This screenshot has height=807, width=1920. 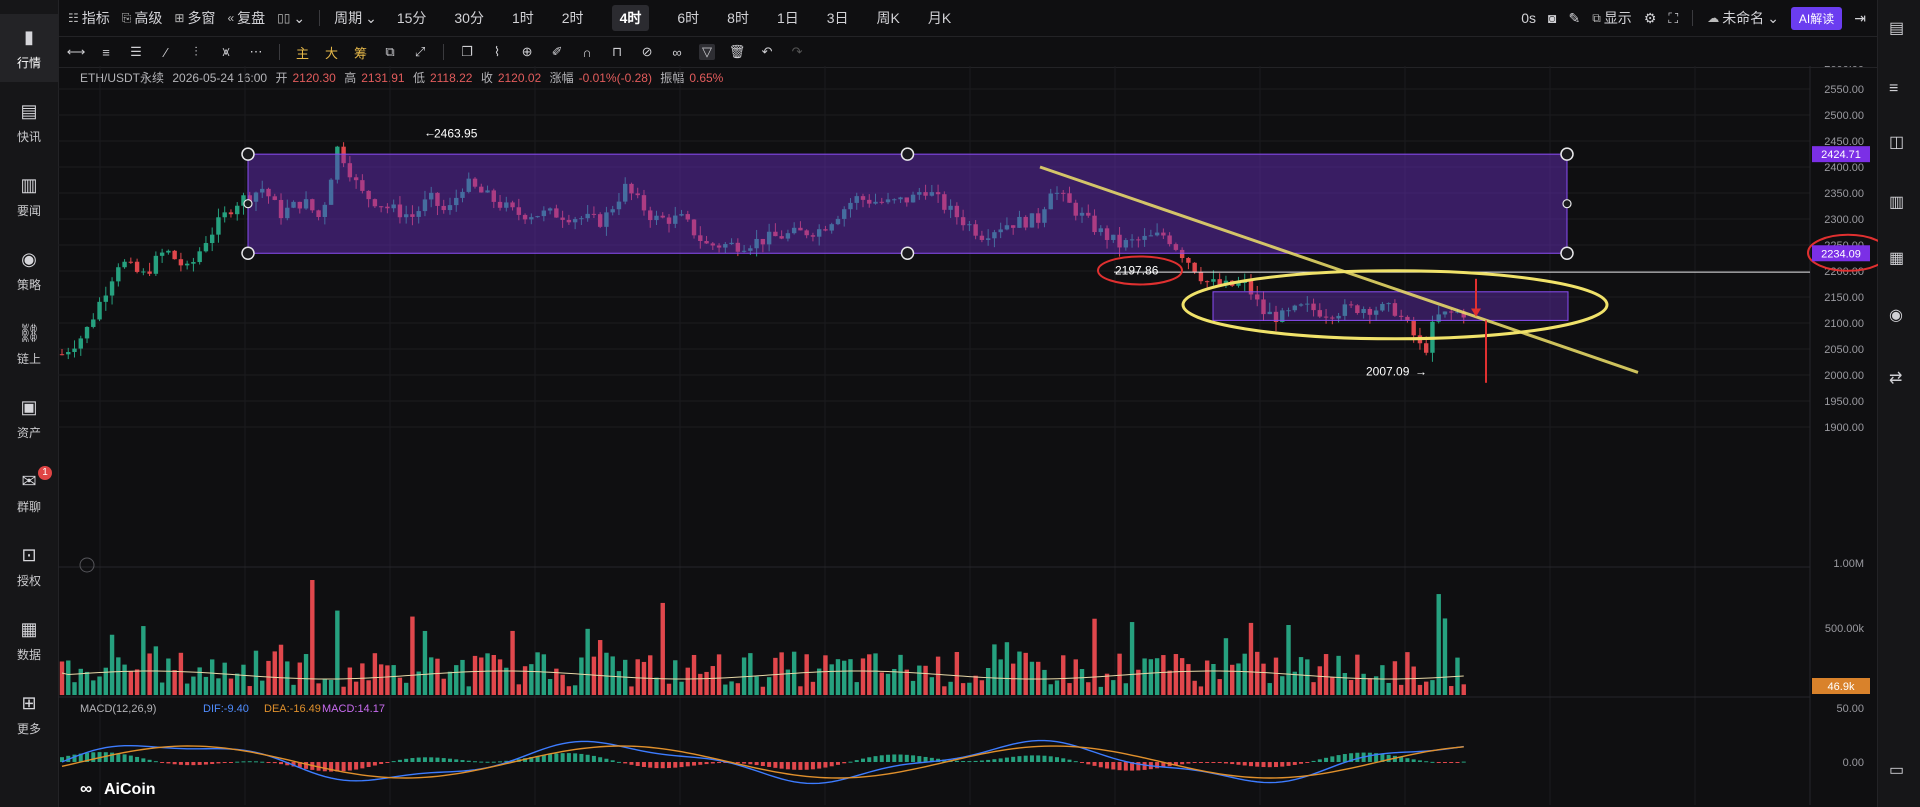 I want to click on redo-icon: ↷, so click(x=797, y=52).